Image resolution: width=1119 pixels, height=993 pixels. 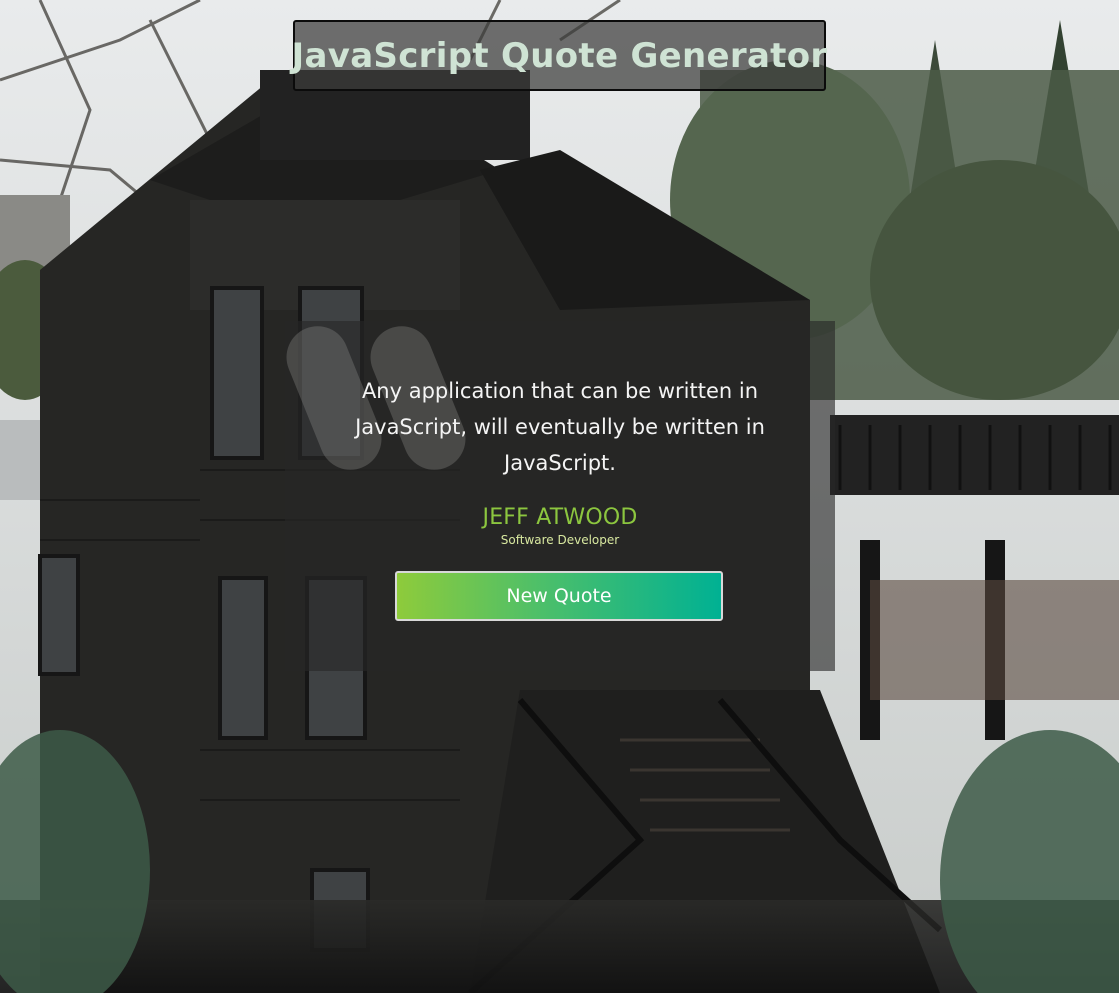 What do you see at coordinates (560, 540) in the screenshot?
I see `quote-author-role: Software Developer` at bounding box center [560, 540].